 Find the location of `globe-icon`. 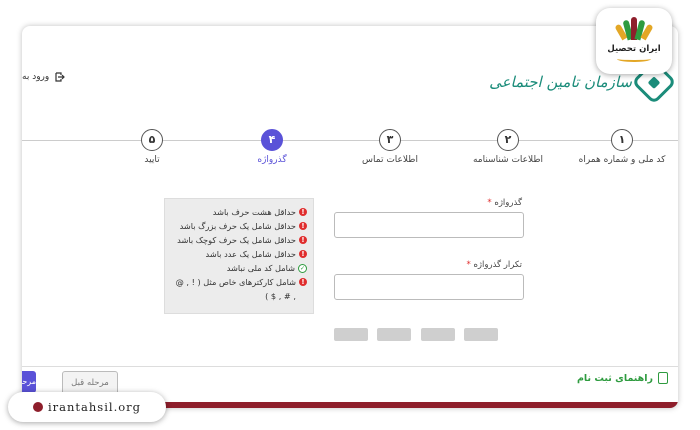

globe-icon is located at coordinates (37, 407).